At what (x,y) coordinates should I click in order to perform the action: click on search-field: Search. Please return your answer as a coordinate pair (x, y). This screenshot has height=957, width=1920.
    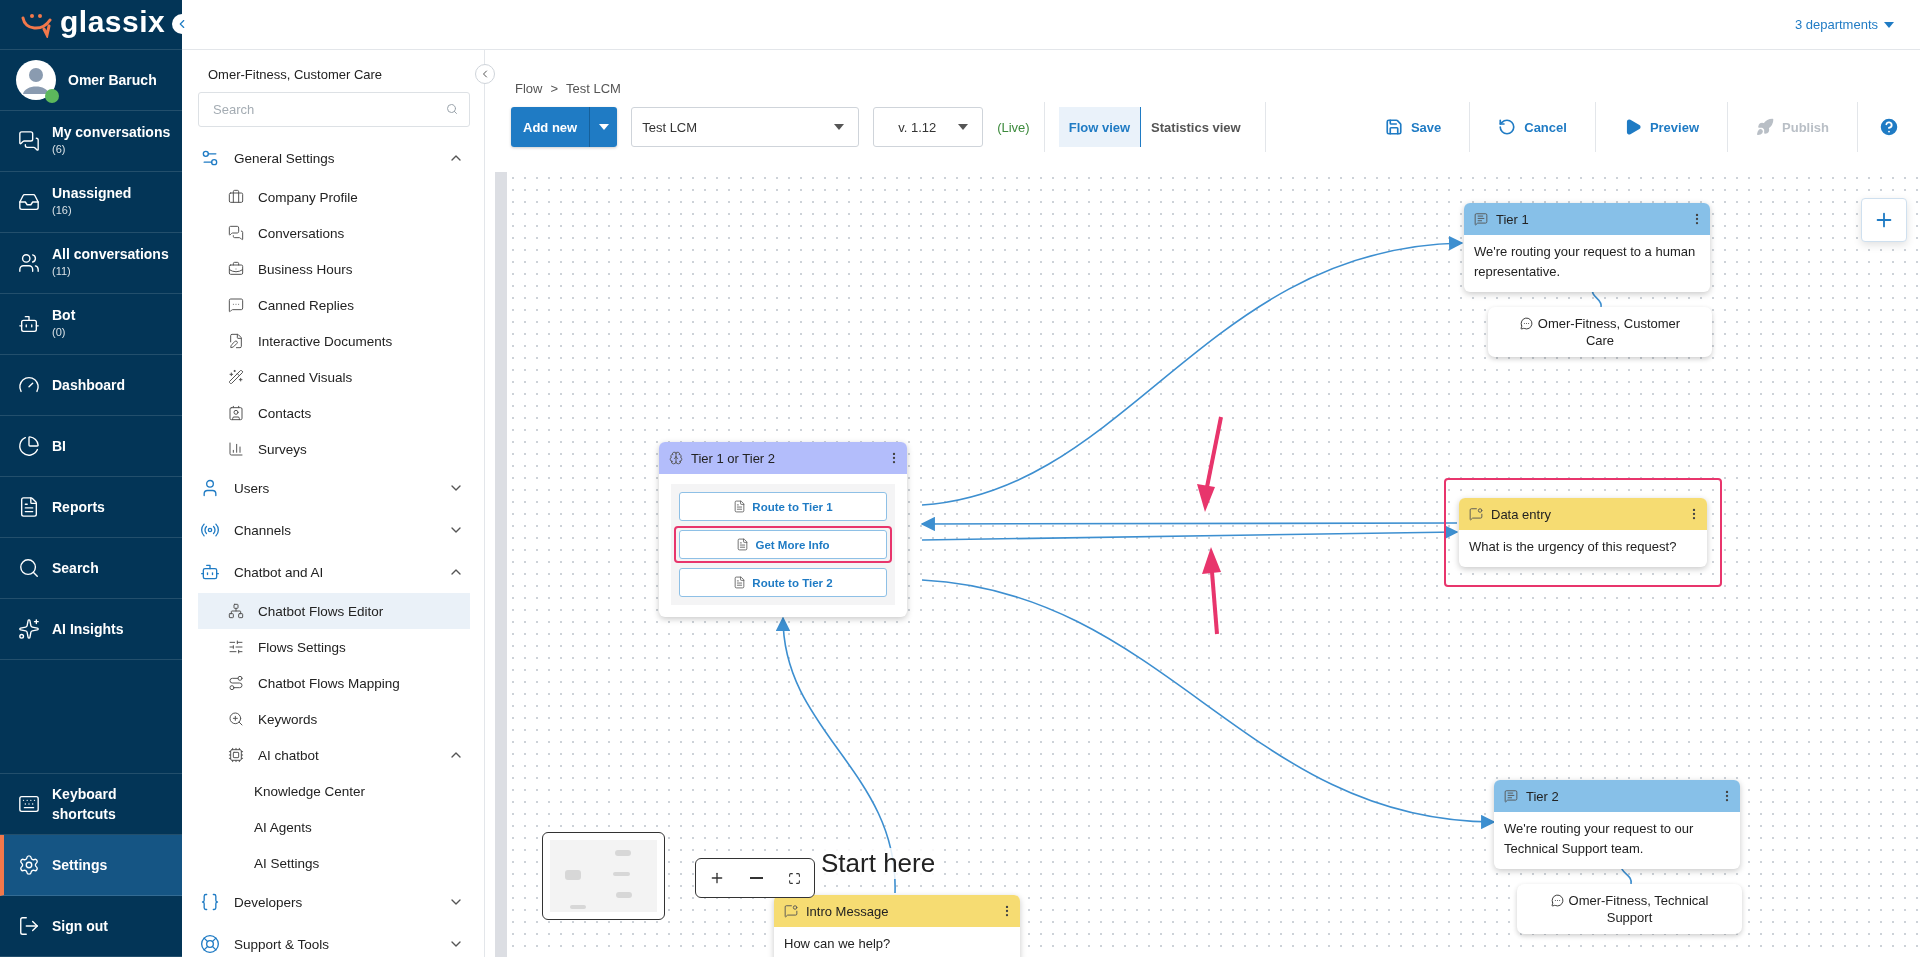
    Looking at the image, I should click on (334, 109).